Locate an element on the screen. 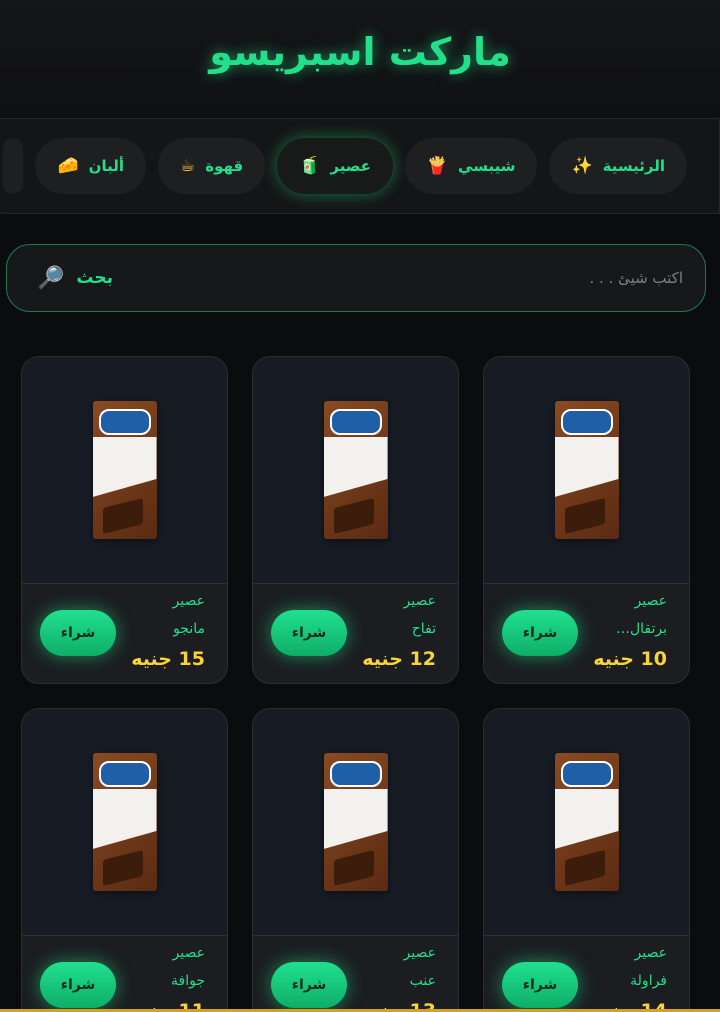 This screenshot has height=1012, width=720. product-info: عصير فراولة 14 جنيه شراء is located at coordinates (586, 974).